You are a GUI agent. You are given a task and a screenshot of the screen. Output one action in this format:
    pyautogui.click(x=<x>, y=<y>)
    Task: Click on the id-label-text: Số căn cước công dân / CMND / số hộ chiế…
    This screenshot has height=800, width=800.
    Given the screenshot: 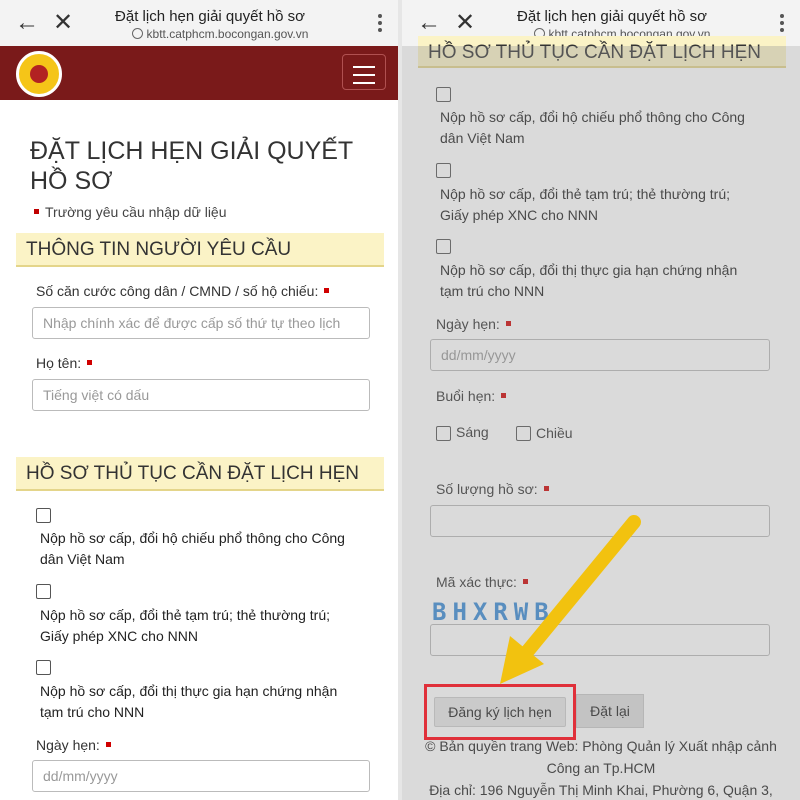 What is the action you would take?
    pyautogui.click(x=177, y=291)
    